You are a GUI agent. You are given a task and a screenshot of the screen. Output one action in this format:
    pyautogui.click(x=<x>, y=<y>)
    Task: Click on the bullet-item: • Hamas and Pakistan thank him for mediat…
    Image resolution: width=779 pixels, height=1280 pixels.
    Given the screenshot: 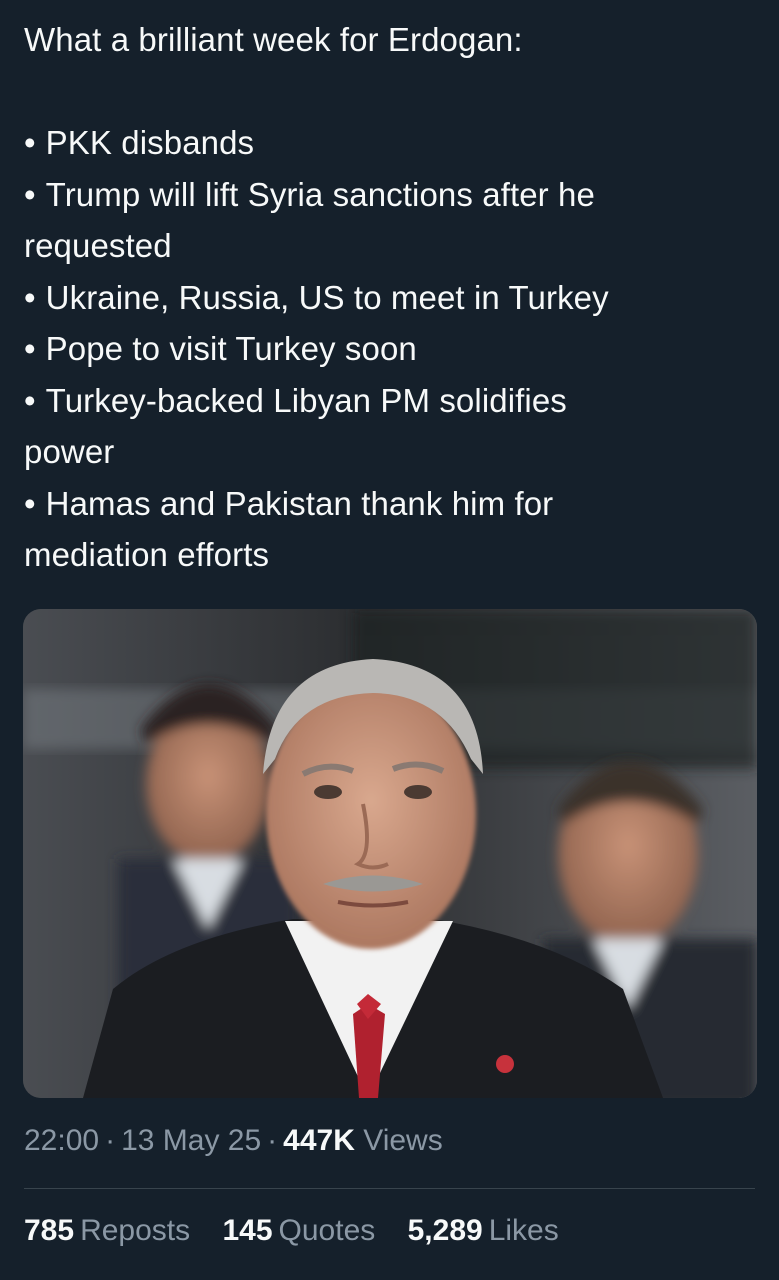 What is the action you would take?
    pyautogui.click(x=391, y=529)
    